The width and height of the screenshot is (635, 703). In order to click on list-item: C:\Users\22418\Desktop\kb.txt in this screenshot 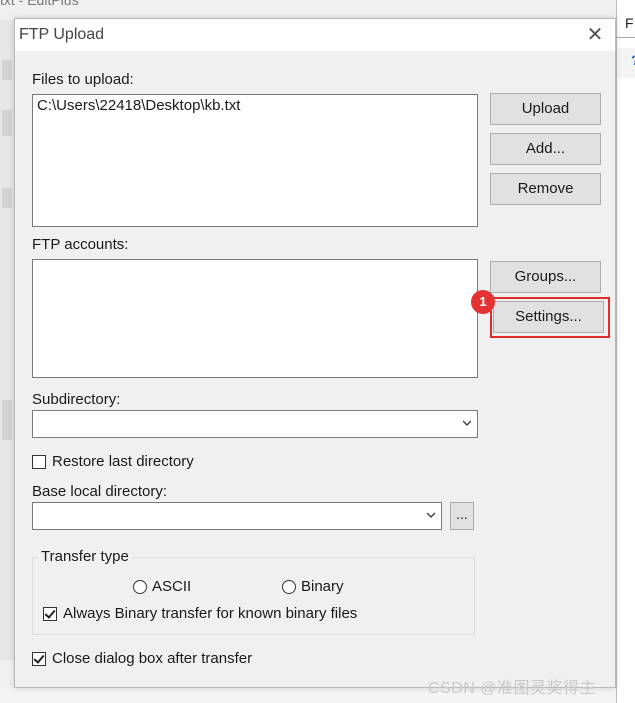, I will do `click(255, 105)`.